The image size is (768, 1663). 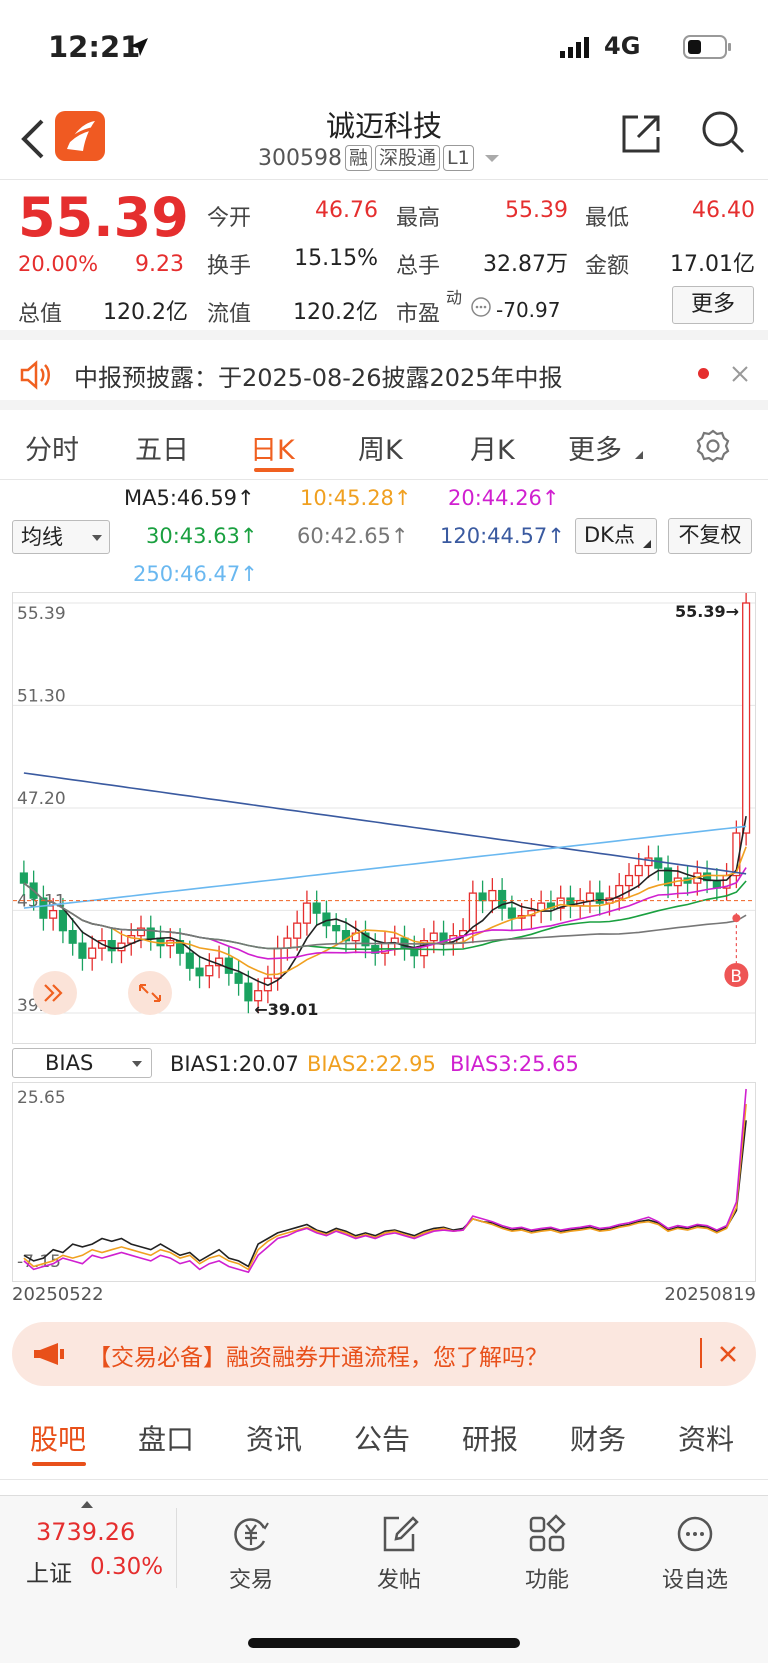 What do you see at coordinates (736, 918) in the screenshot?
I see `marker-dot` at bounding box center [736, 918].